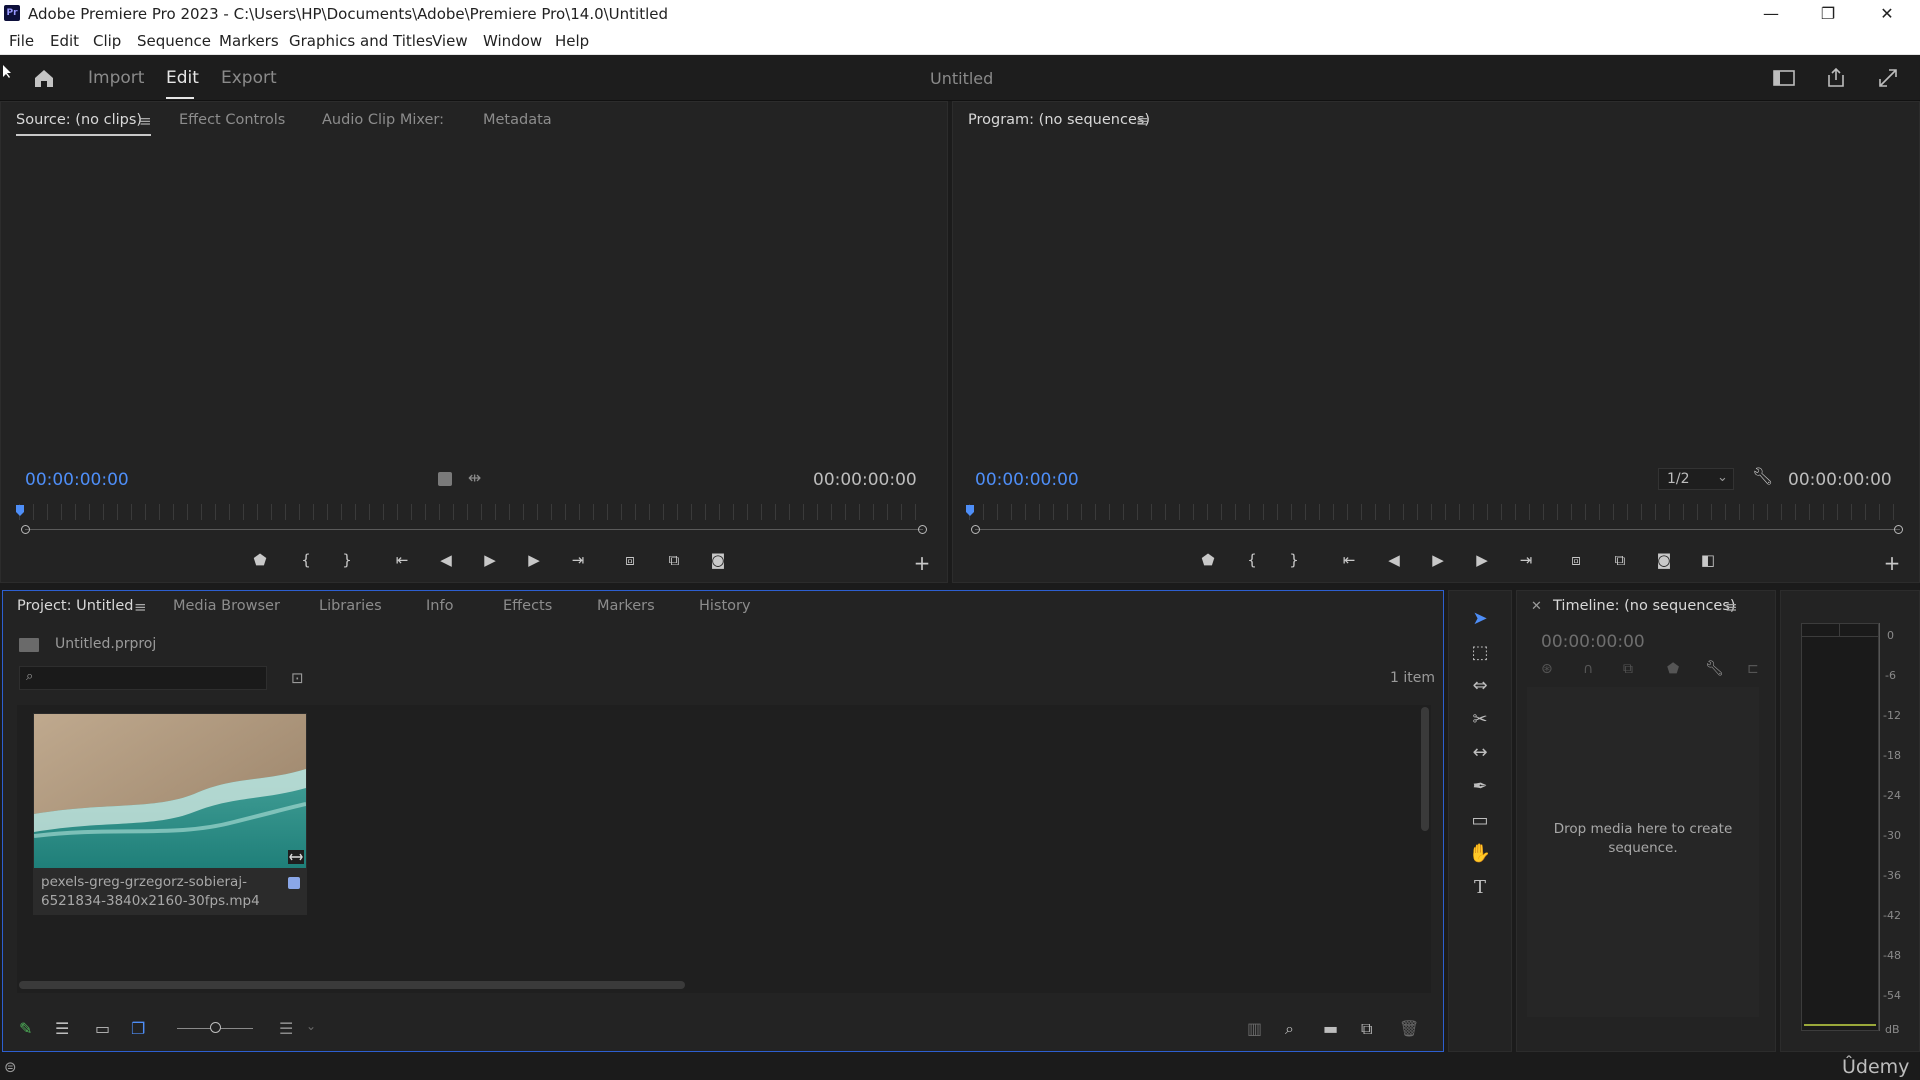 This screenshot has width=1920, height=1080. I want to click on clip-label-color-icon, so click(294, 883).